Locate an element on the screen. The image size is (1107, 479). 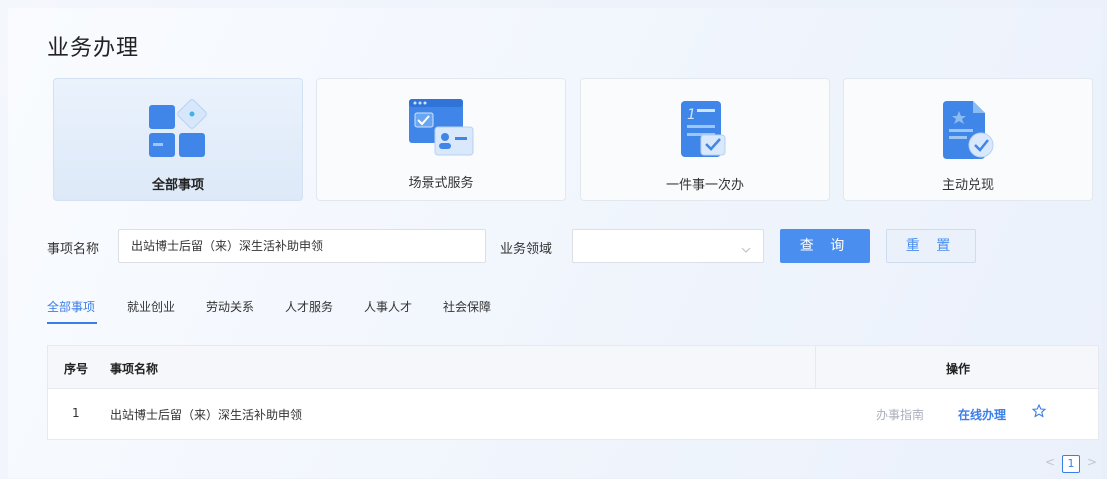
row-item-name: 出站博士后留（来）深生活补助申领 is located at coordinates (206, 414).